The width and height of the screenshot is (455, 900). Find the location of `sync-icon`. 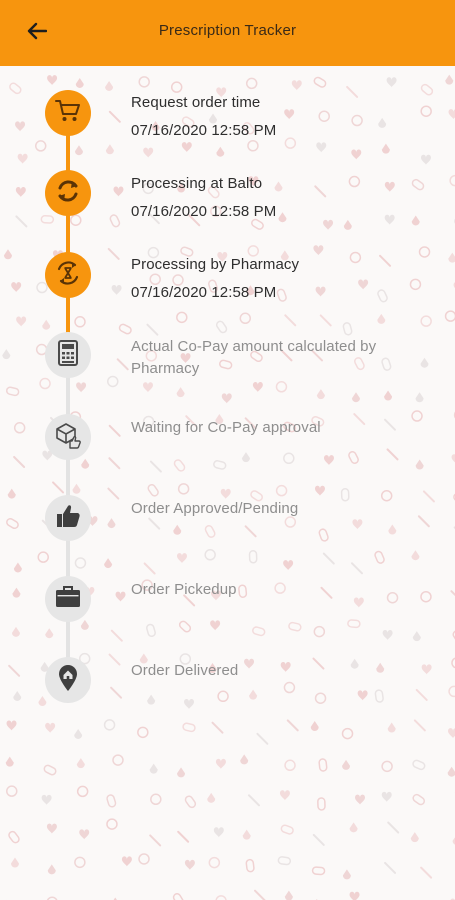

sync-icon is located at coordinates (68, 193).